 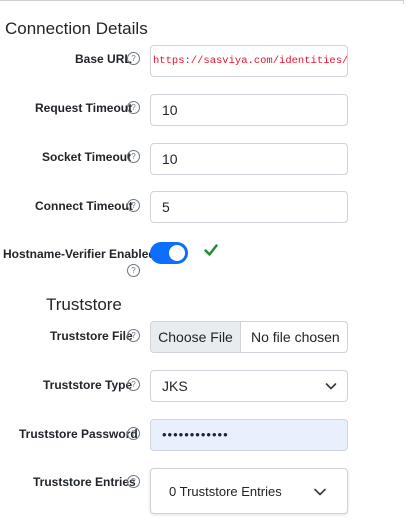 What do you see at coordinates (295, 337) in the screenshot?
I see `file-status-text: No file chosen` at bounding box center [295, 337].